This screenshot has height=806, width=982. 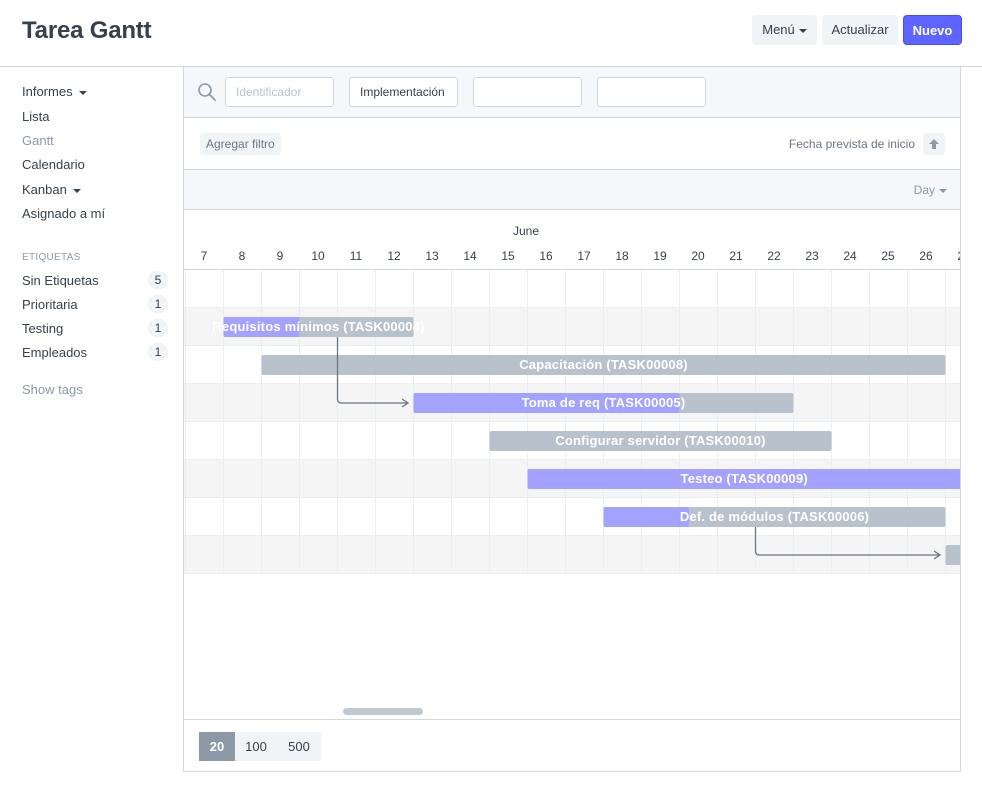 I want to click on page-size-100-button: 100, so click(x=256, y=746).